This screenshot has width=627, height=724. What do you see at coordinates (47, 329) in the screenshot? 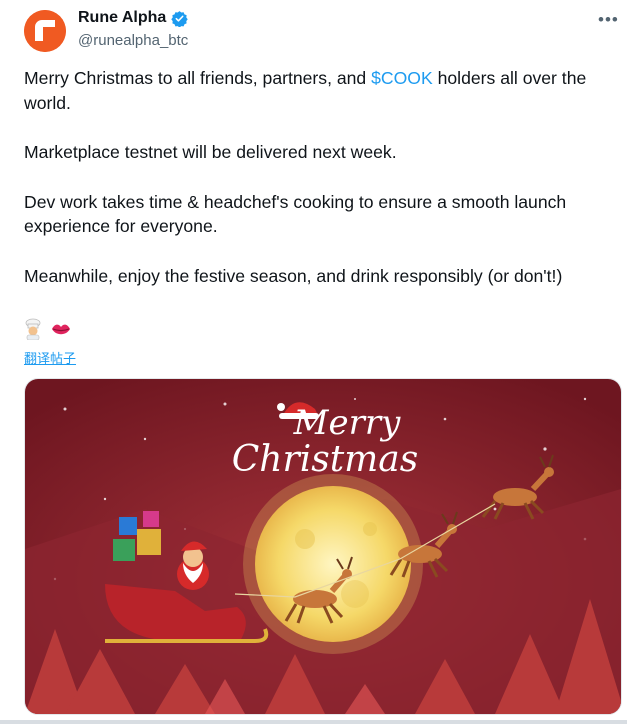
I see `emoji-row` at bounding box center [47, 329].